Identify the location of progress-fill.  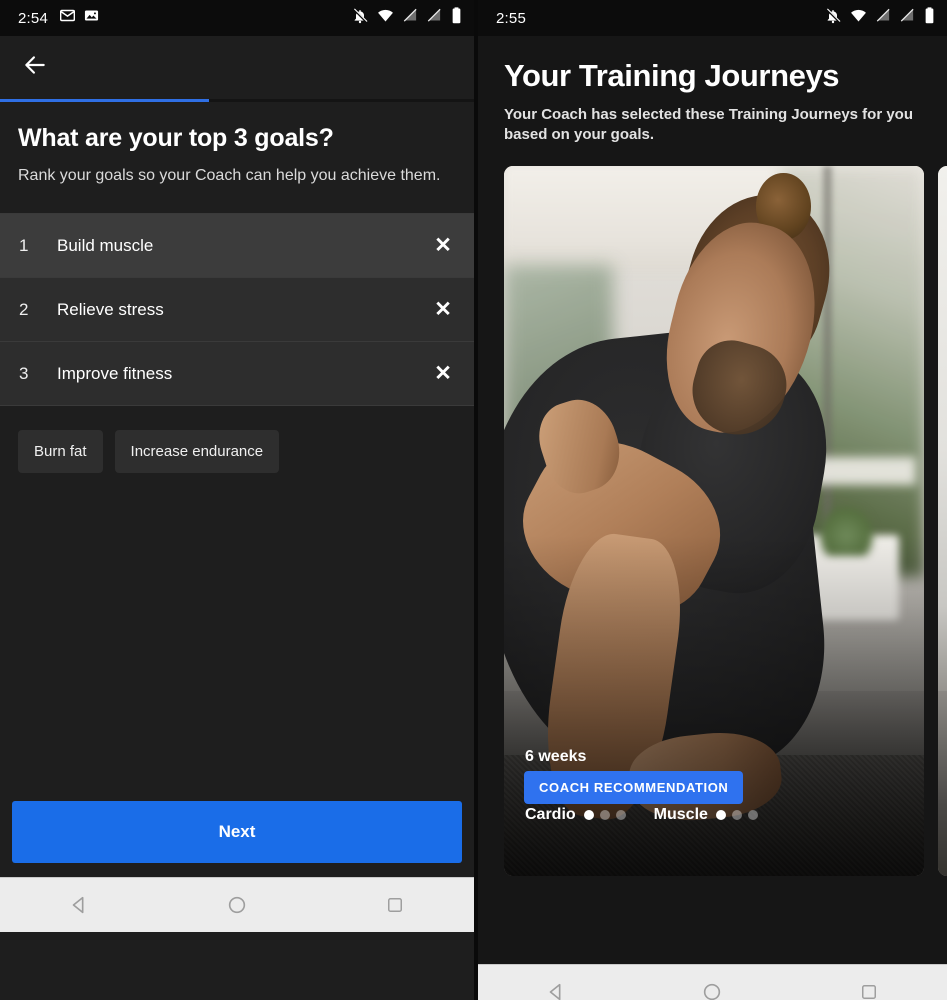
(104, 100).